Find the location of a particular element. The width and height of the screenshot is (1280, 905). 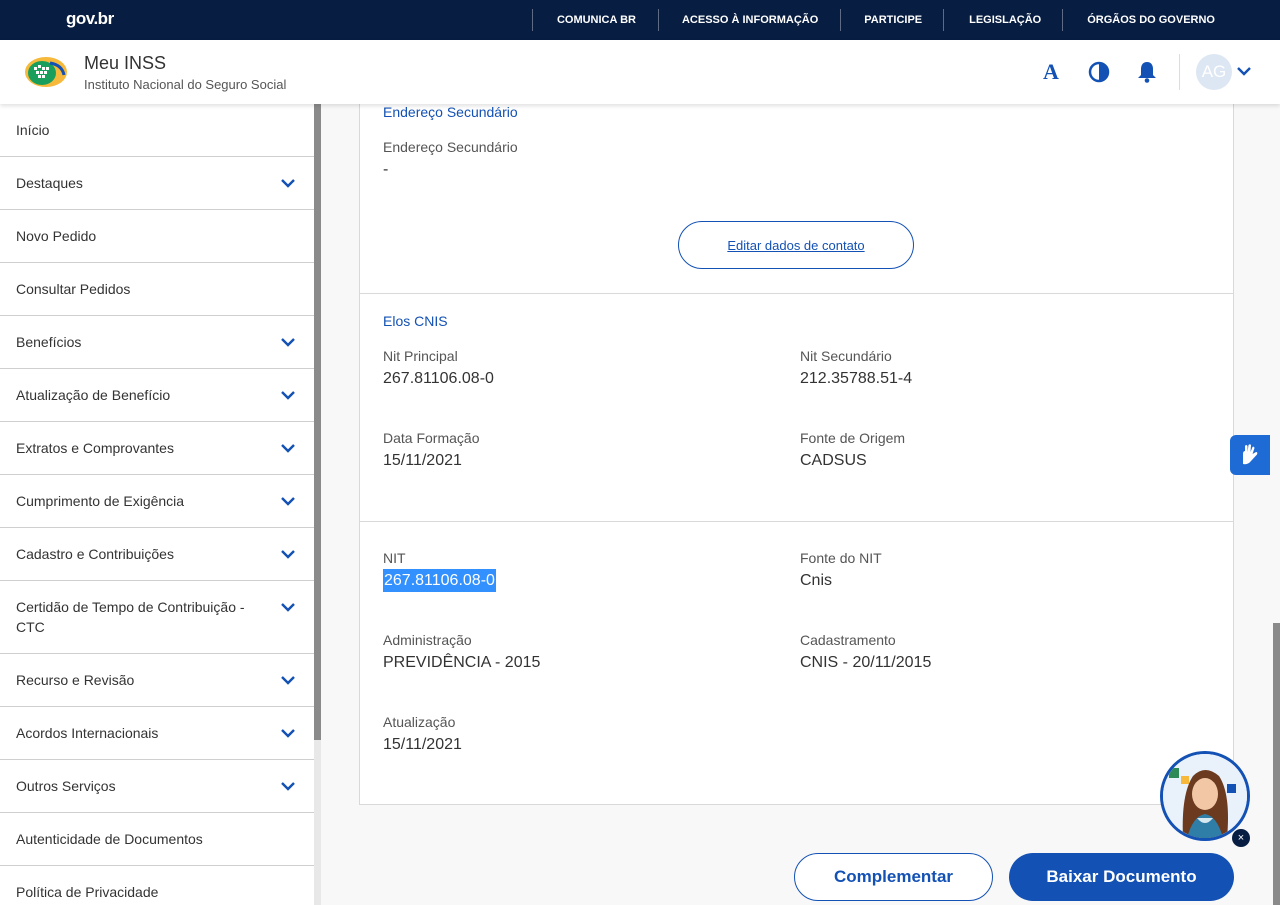

nav-participe: PARTICIPE is located at coordinates (891, 20).